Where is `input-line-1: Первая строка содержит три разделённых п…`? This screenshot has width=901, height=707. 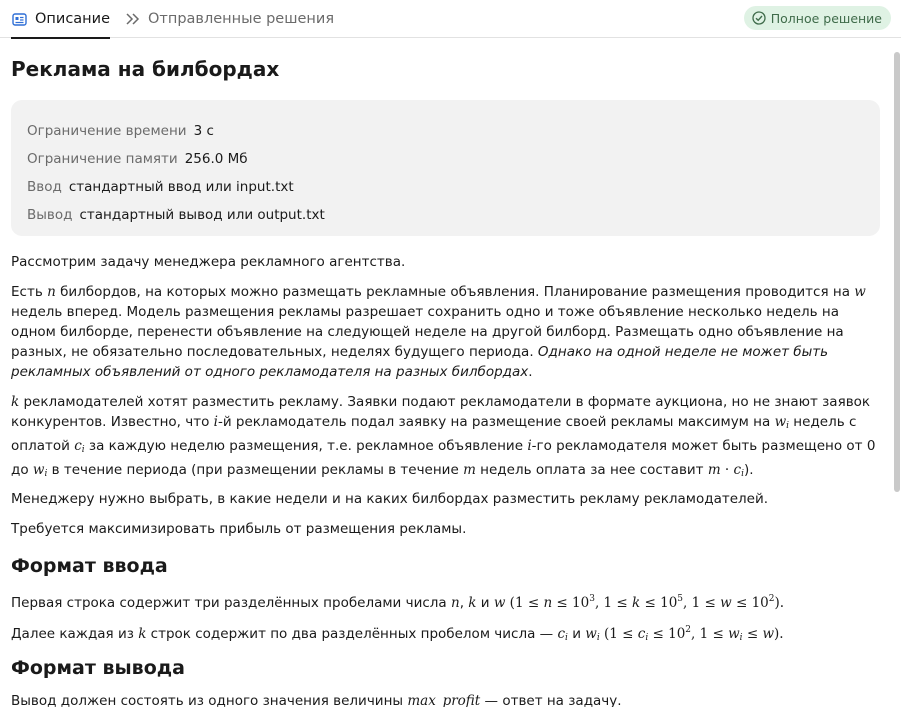 input-line-1: Первая строка содержит три разделённых п… is located at coordinates (398, 602).